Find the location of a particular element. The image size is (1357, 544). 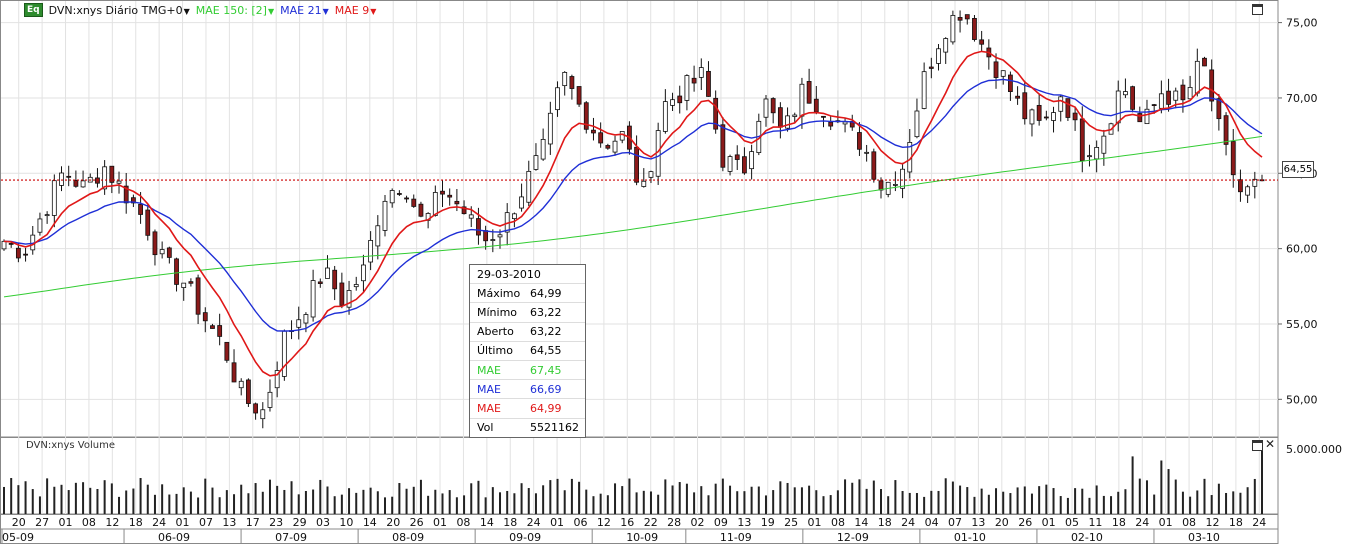

mae150-selector: MAE 150: [2]▼ is located at coordinates (235, 10).